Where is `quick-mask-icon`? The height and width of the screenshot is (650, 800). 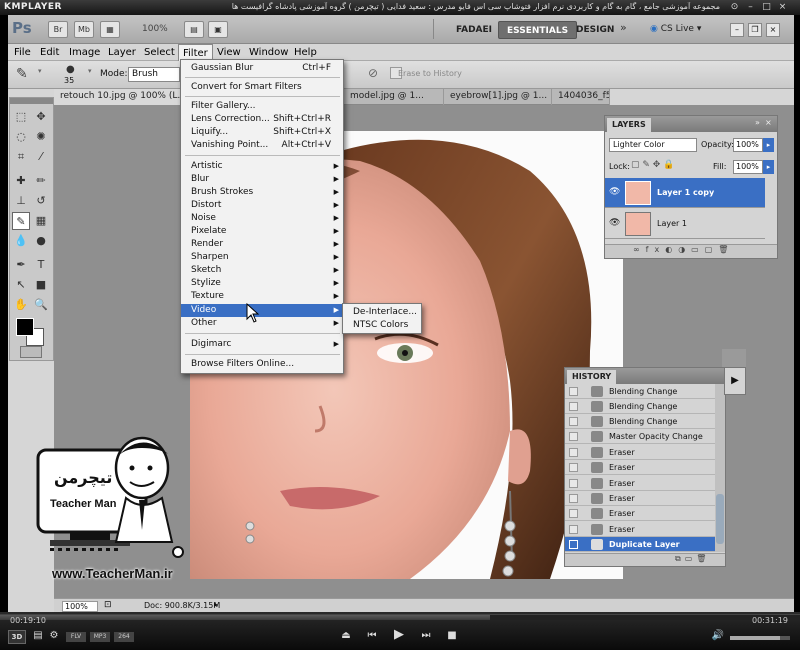
quick-mask-icon is located at coordinates (31, 352).